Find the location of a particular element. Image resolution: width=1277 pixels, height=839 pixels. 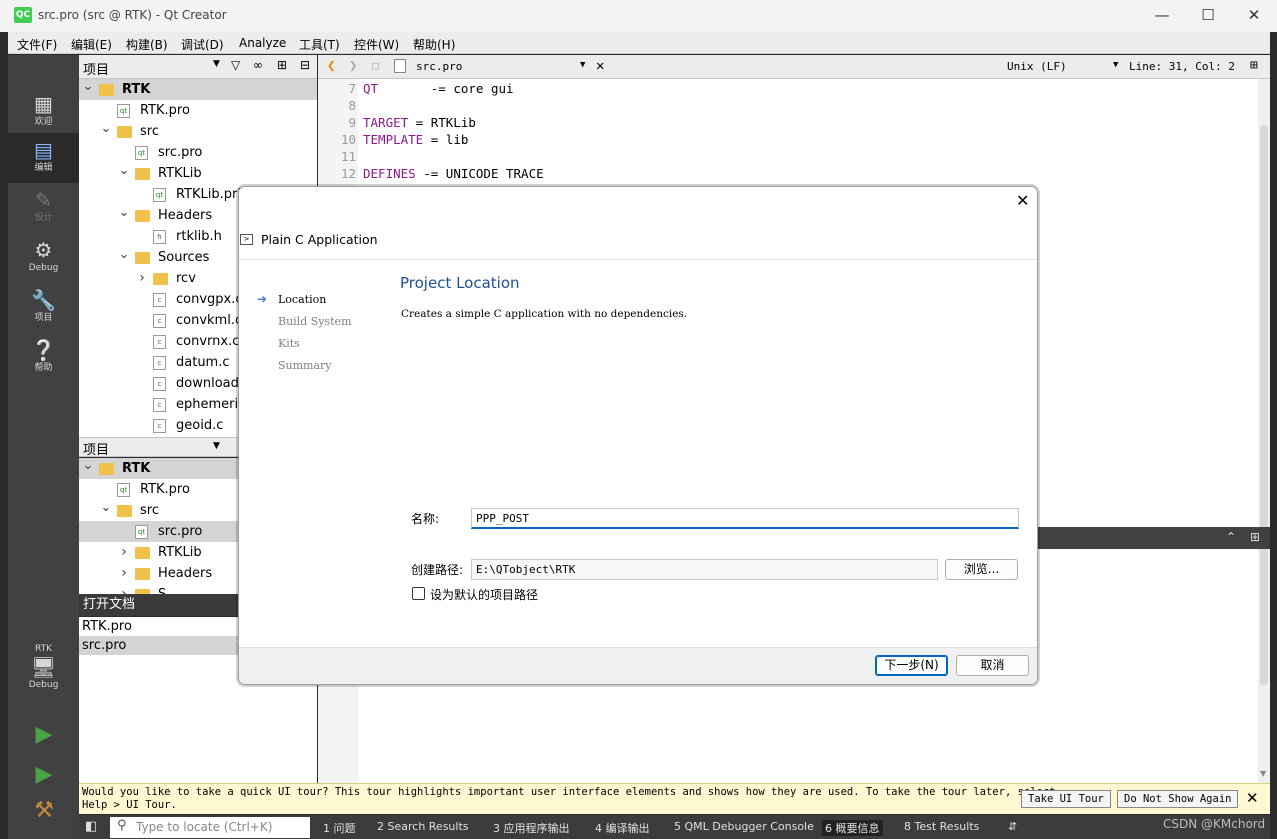

tab-search-results: 2 Search Results is located at coordinates (423, 826).